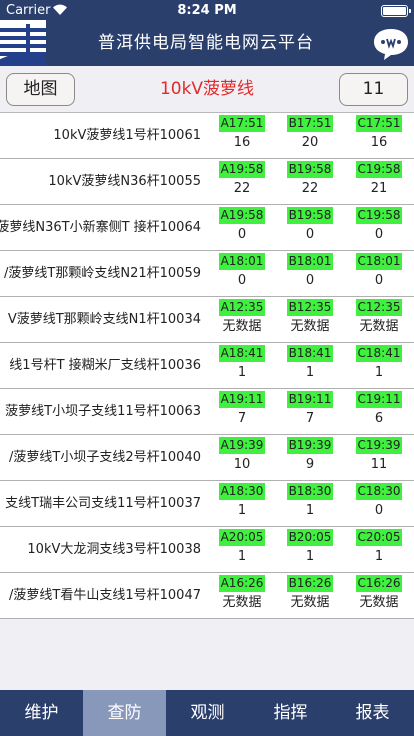 This screenshot has height=736, width=414. What do you see at coordinates (100, 227) in the screenshot?
I see `device-name-text: 菠萝线N36T小新寨侧T 接杆10064` at bounding box center [100, 227].